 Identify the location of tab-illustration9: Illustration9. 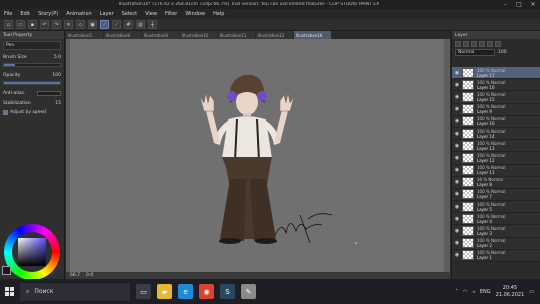
(160, 35).